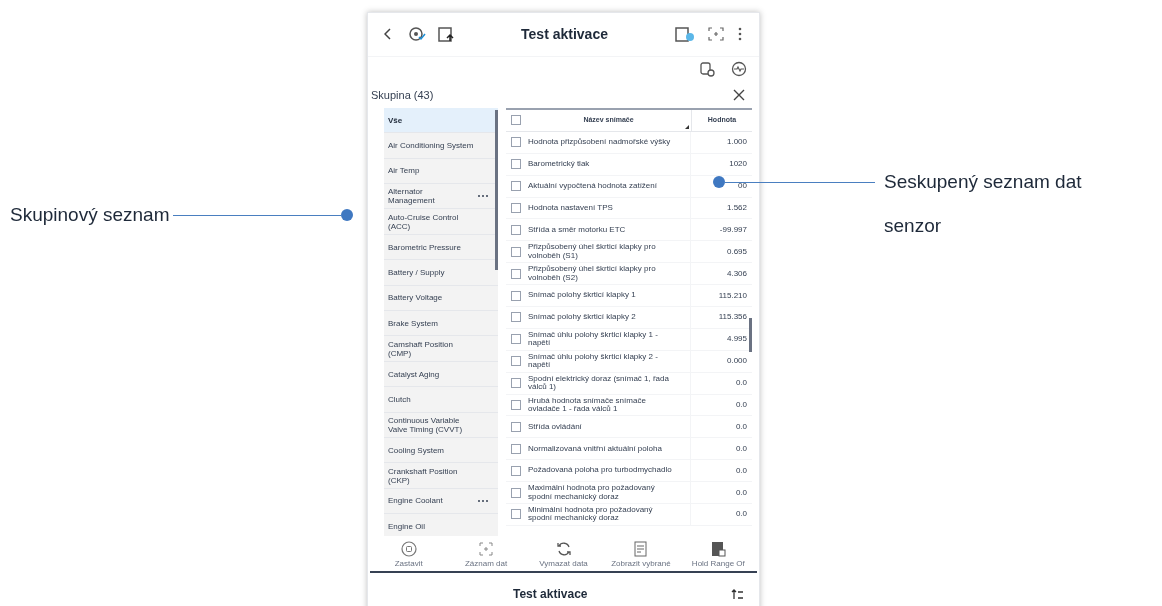  I want to click on sensor-name: Přizpůsobený úhel škrticí klapky pro volnoběh (S1), so click(592, 252).